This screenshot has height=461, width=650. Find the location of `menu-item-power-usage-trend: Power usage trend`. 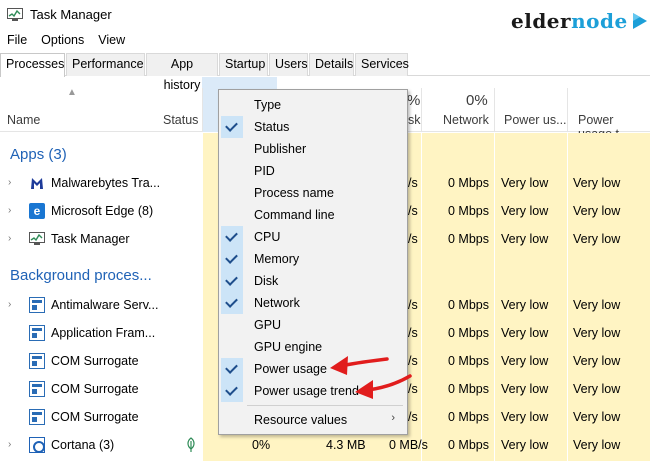

menu-item-power-usage-trend: Power usage trend is located at coordinates (313, 391).